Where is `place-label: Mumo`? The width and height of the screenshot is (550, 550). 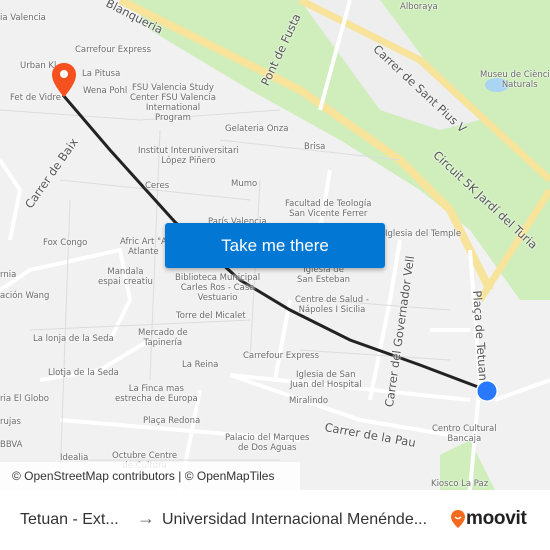 place-label: Mumo is located at coordinates (244, 184).